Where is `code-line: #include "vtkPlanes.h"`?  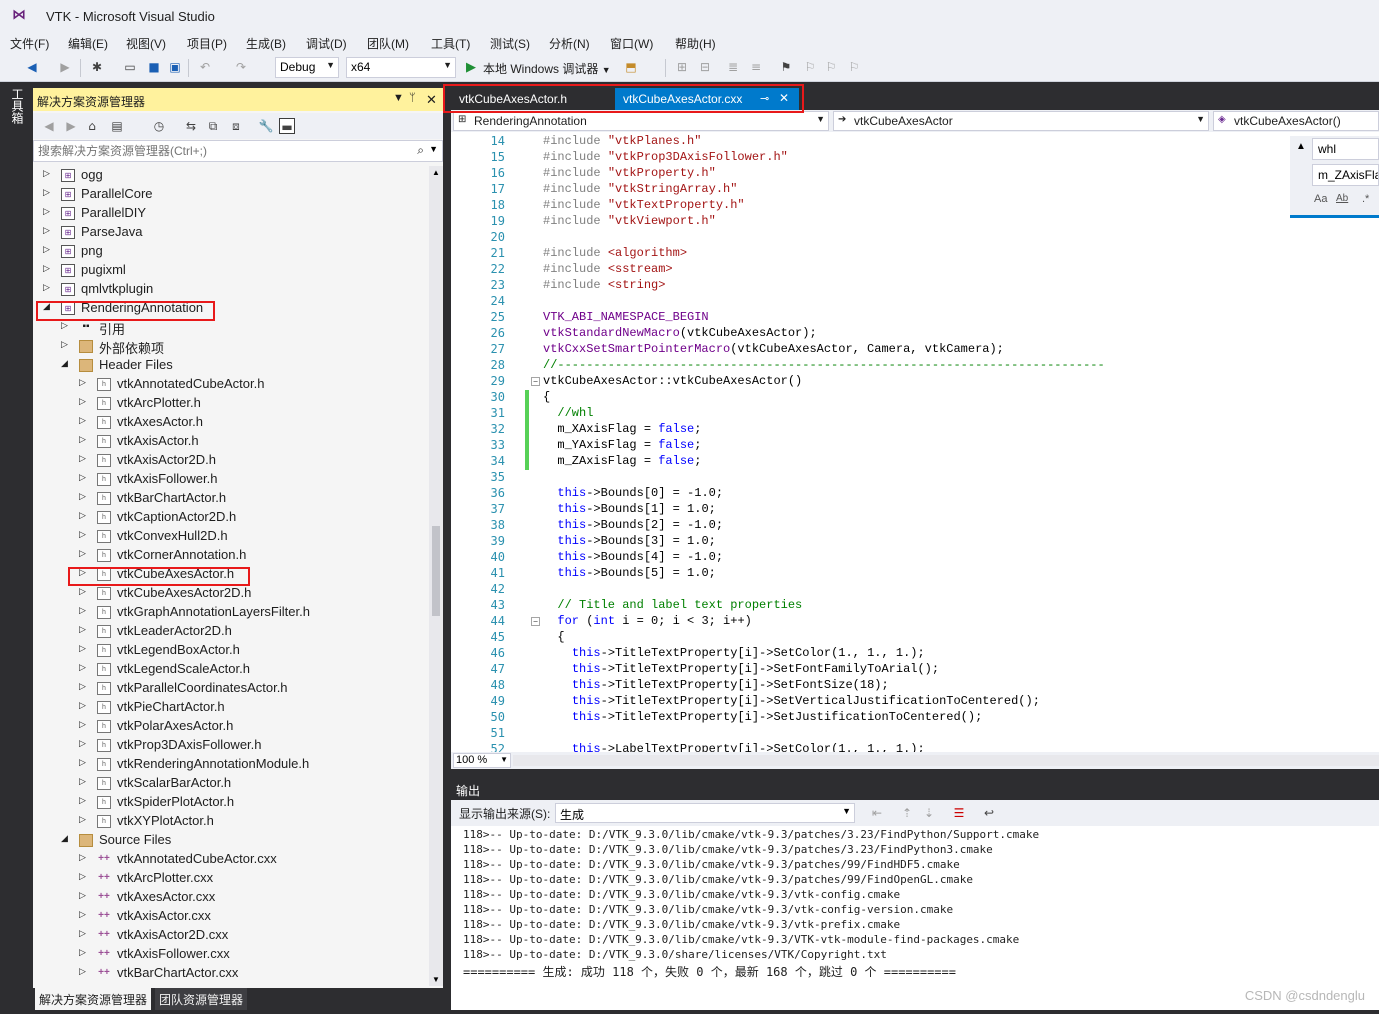
code-line: #include "vtkPlanes.h" is located at coordinates (622, 141).